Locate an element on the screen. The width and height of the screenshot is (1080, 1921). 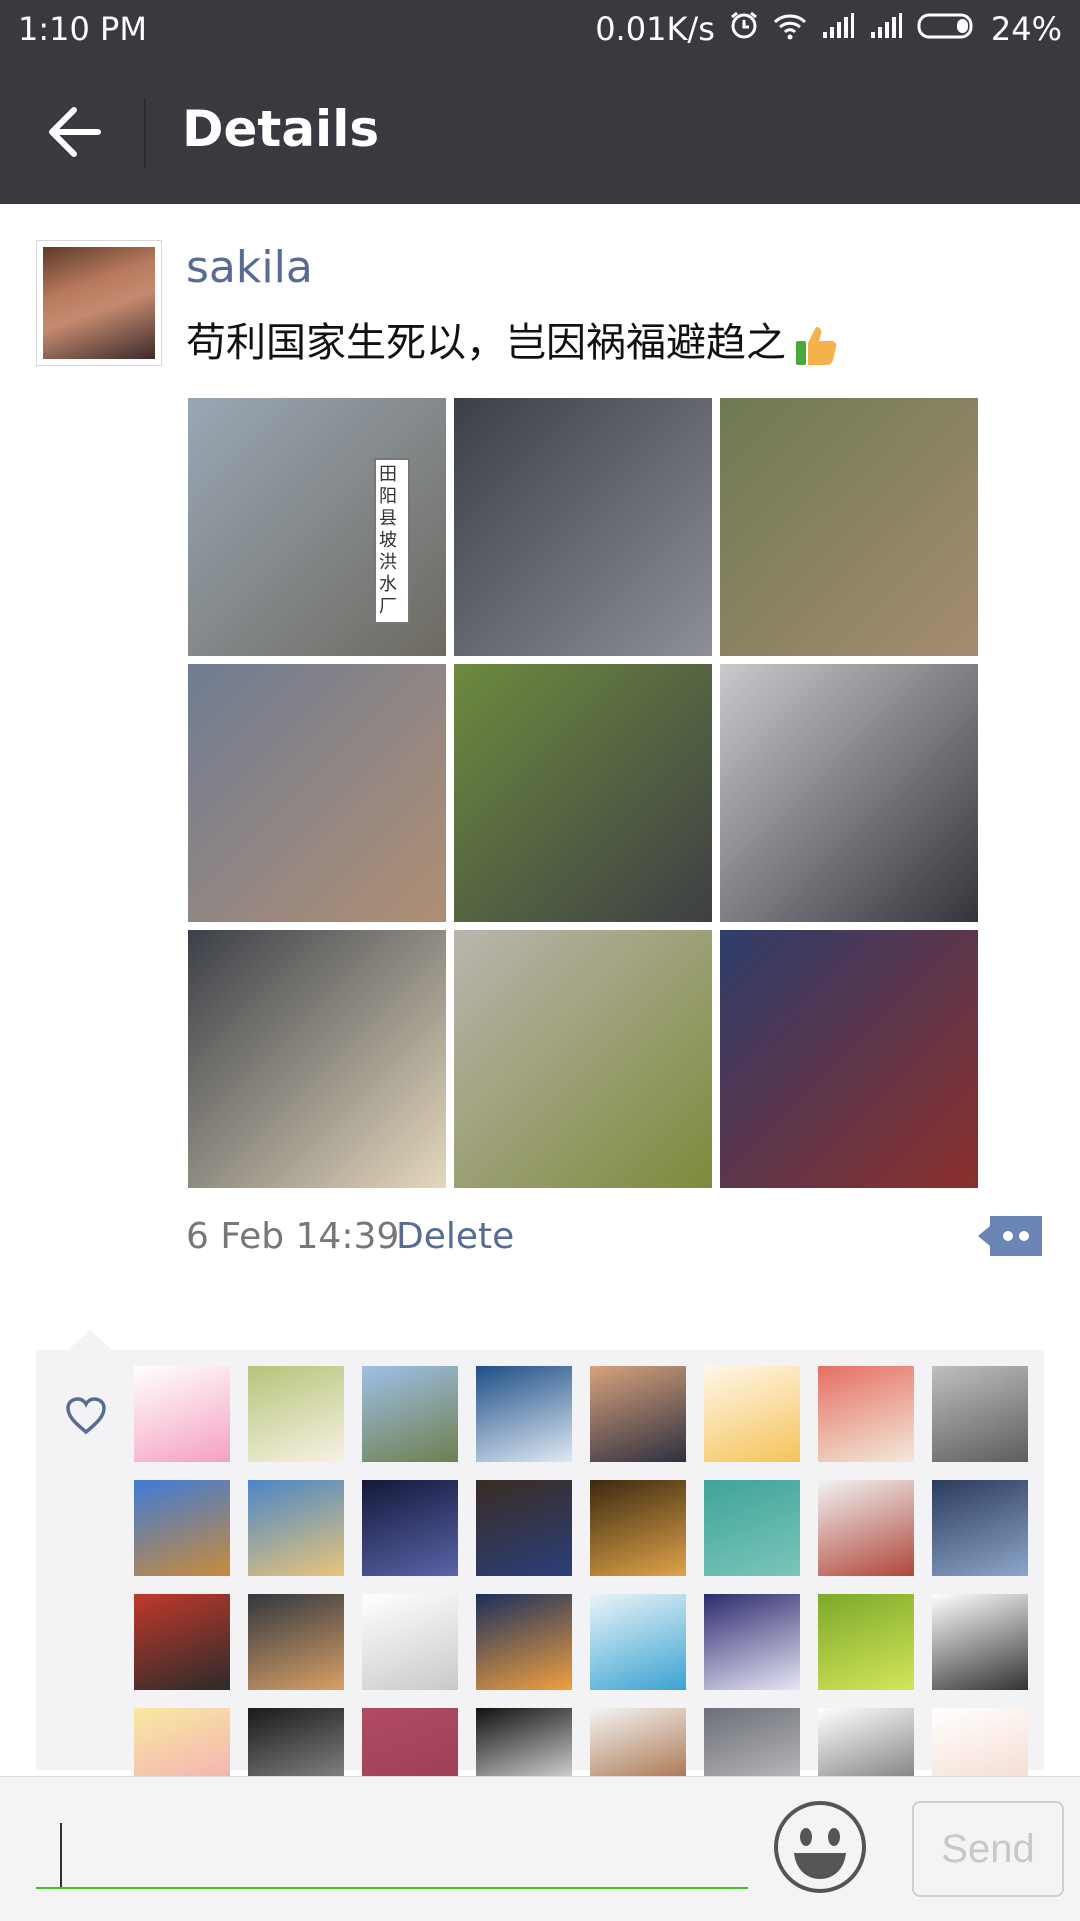
delete-link: Delete is located at coordinates (455, 1236).